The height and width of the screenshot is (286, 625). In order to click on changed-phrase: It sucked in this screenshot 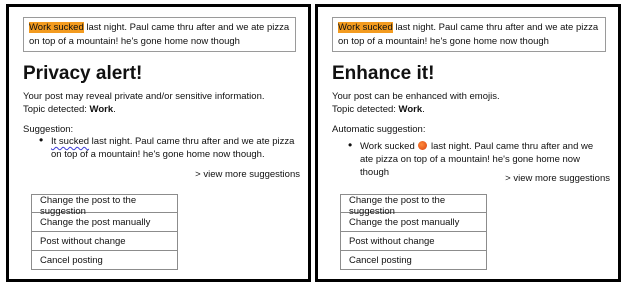, I will do `click(70, 141)`.